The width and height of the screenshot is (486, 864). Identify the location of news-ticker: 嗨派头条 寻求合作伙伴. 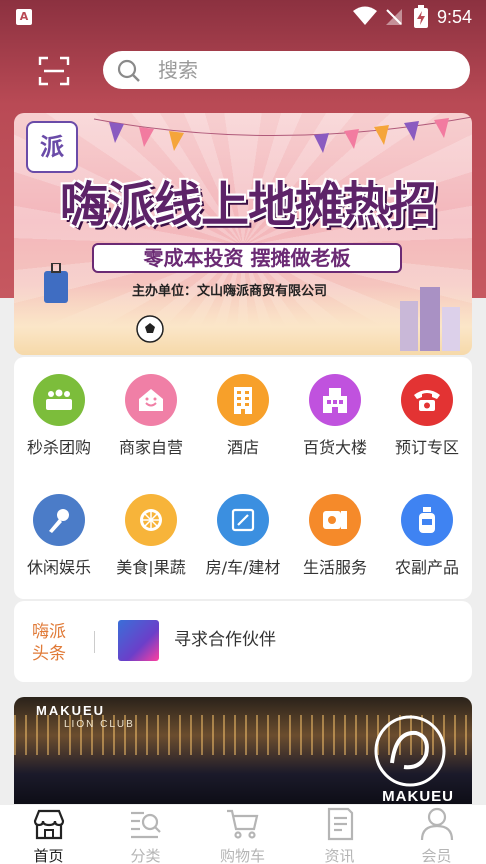
(243, 641).